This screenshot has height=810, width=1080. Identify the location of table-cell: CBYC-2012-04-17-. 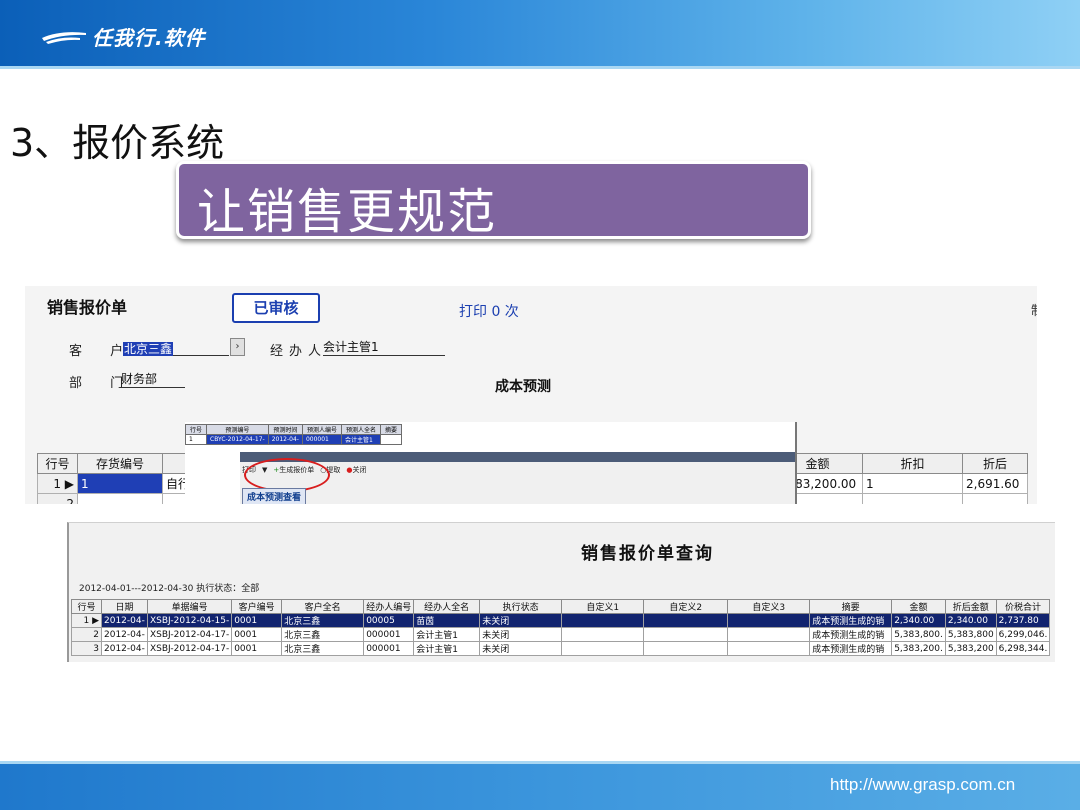
(237, 439).